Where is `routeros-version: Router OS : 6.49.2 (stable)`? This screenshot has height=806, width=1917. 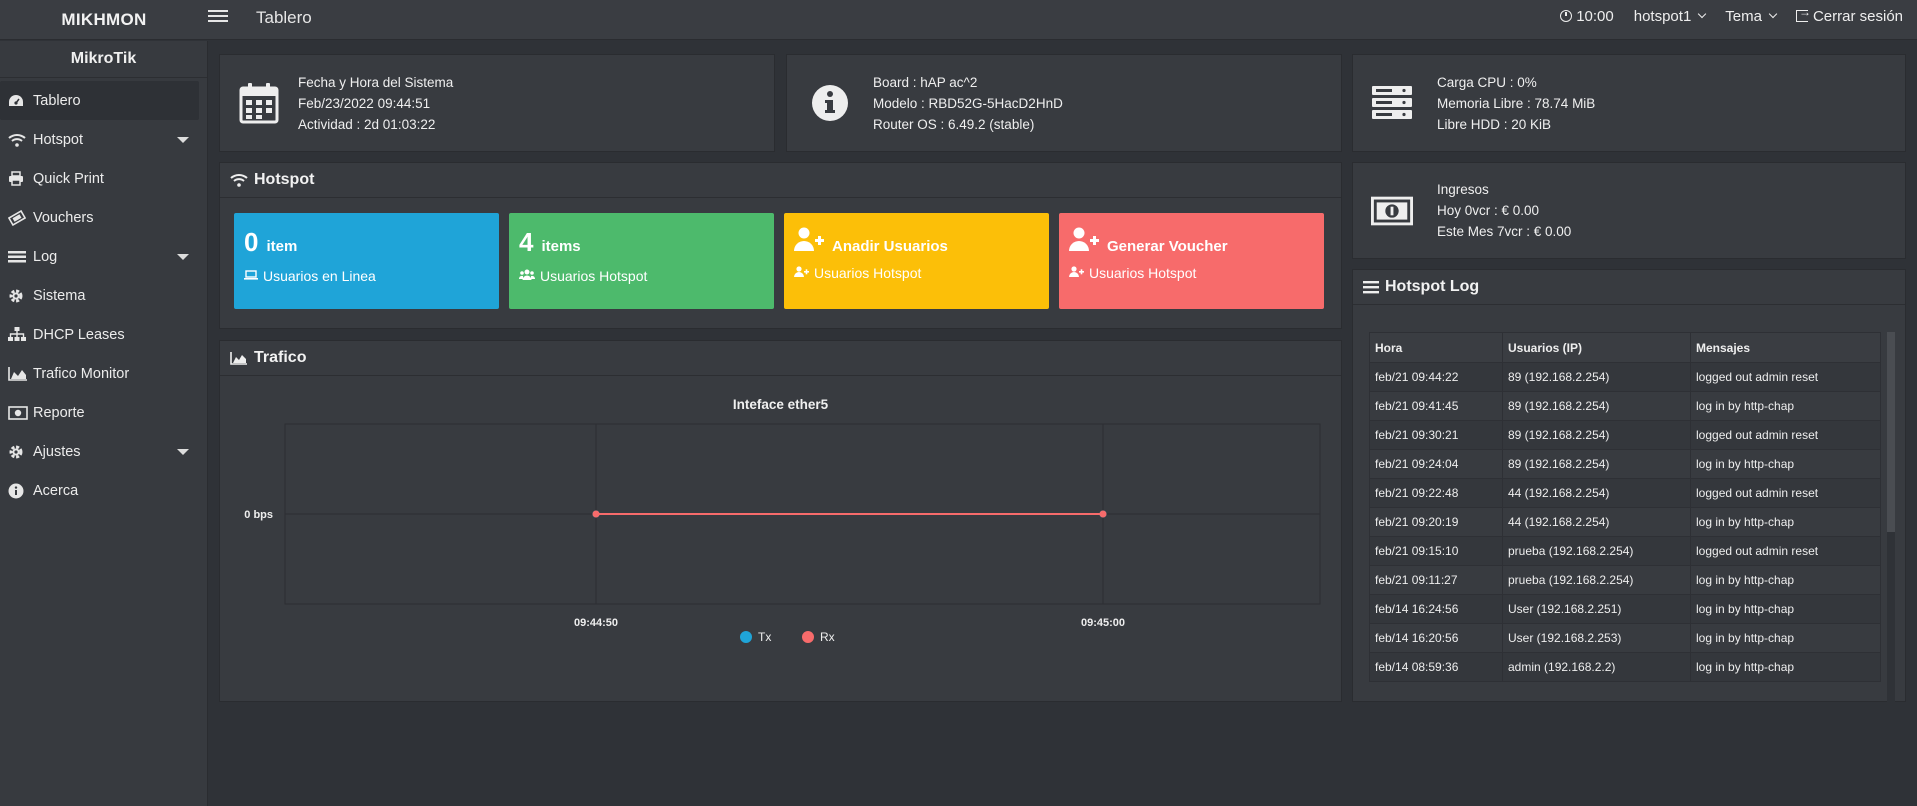
routeros-version: Router OS : 6.49.2 (stable) is located at coordinates (954, 124).